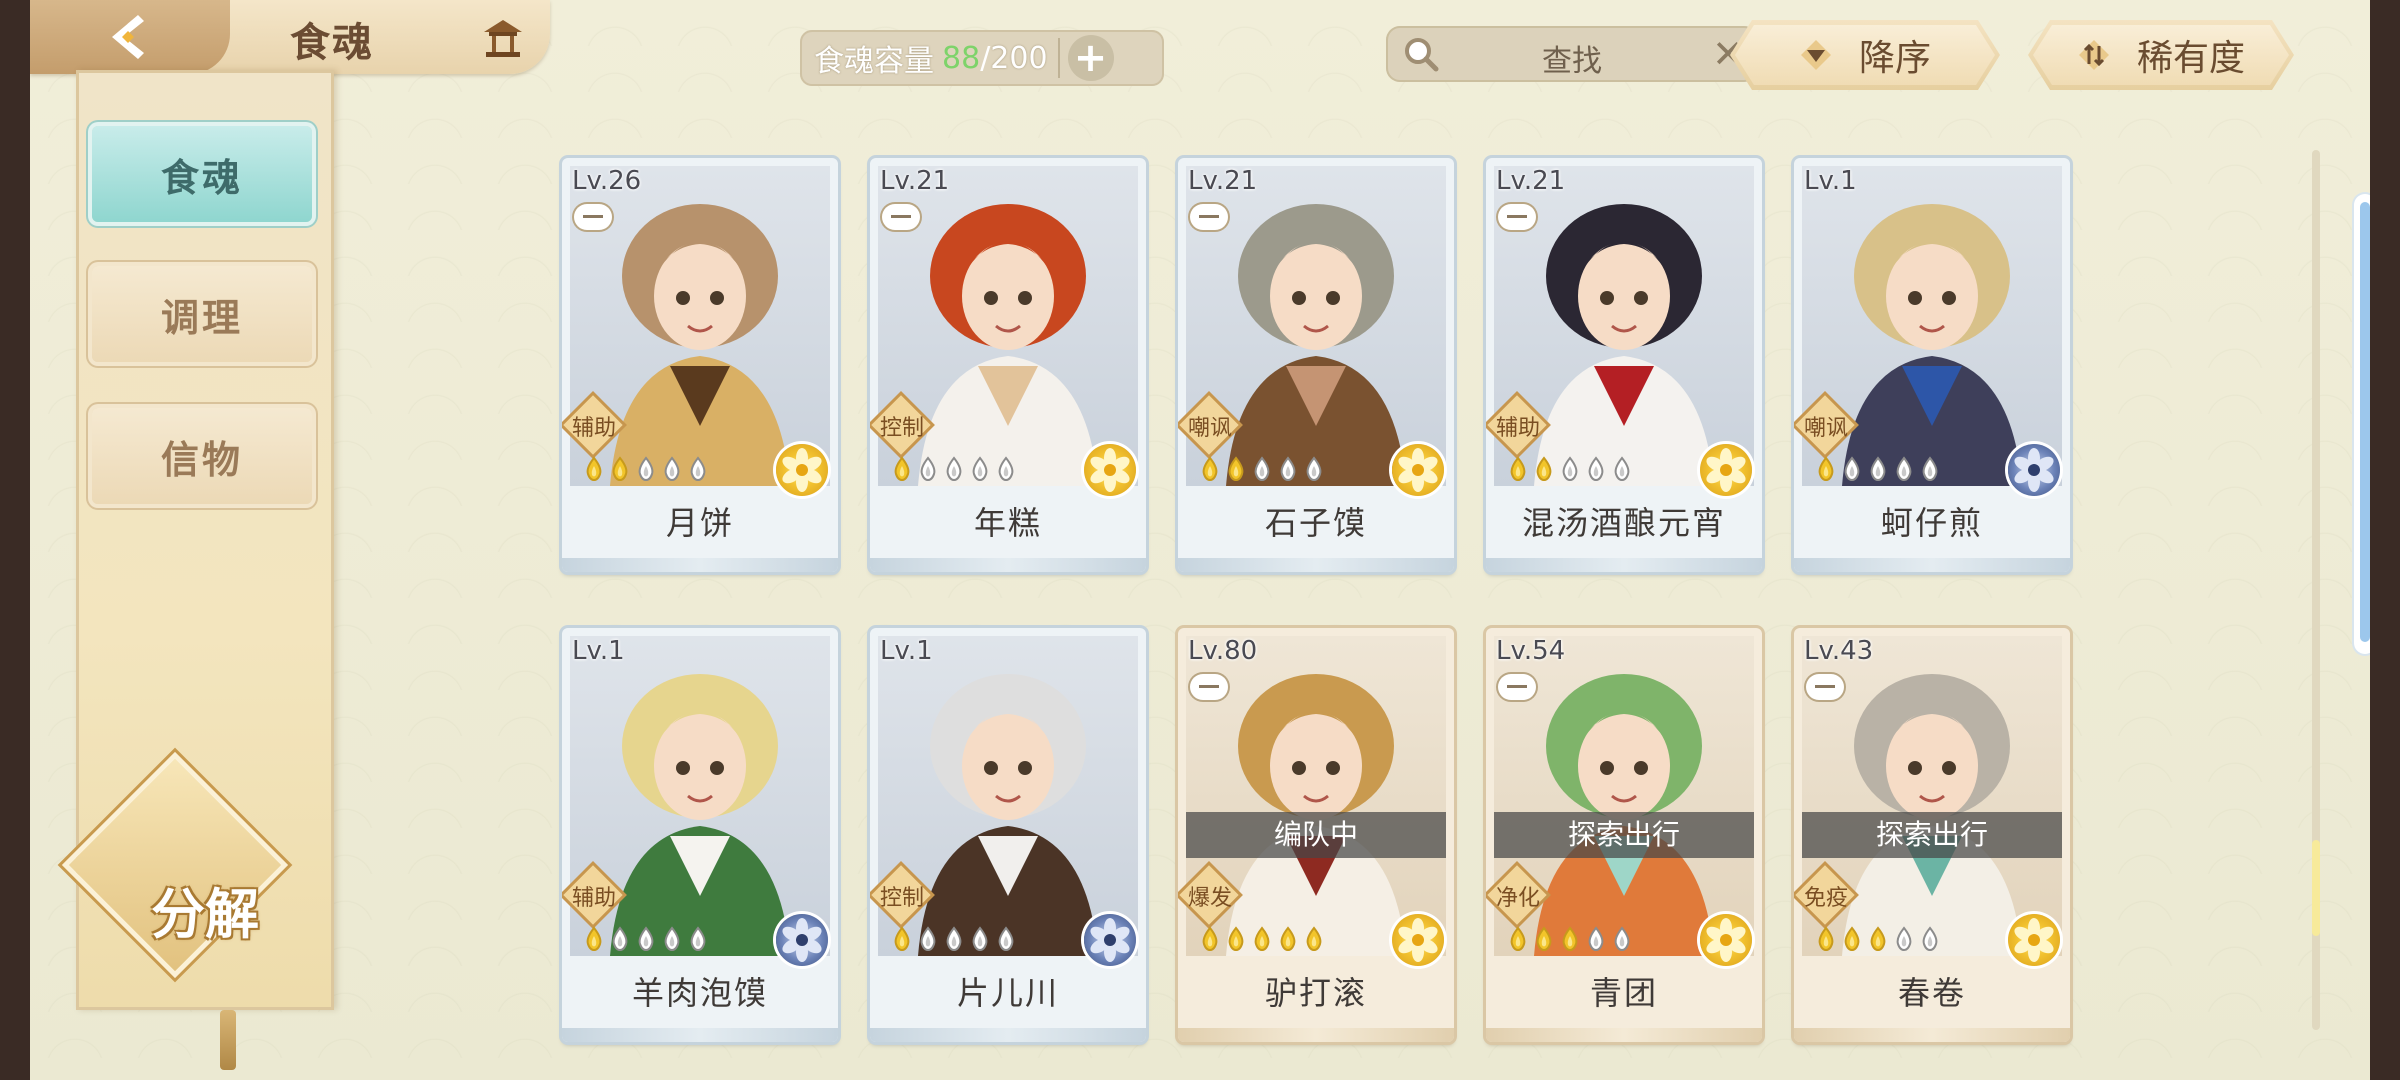 The width and height of the screenshot is (2400, 1080). I want to click on role-label: 免疫, so click(1825, 898).